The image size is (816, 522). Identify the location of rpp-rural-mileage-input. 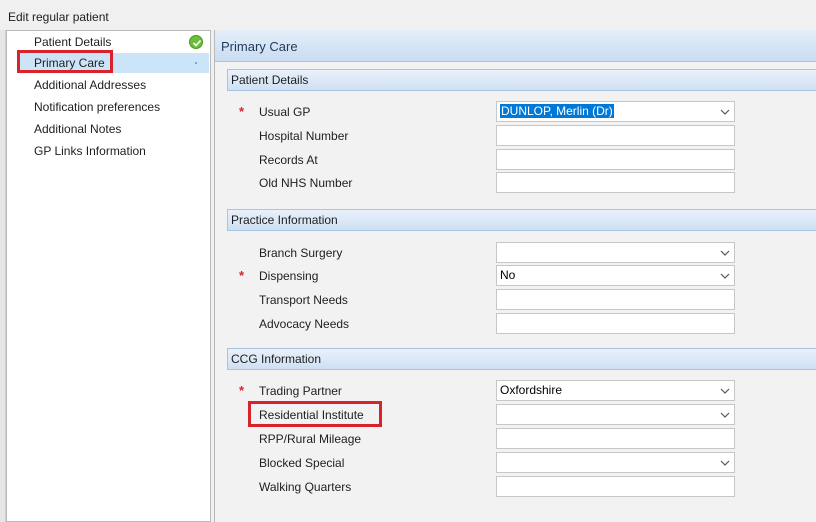
(615, 438).